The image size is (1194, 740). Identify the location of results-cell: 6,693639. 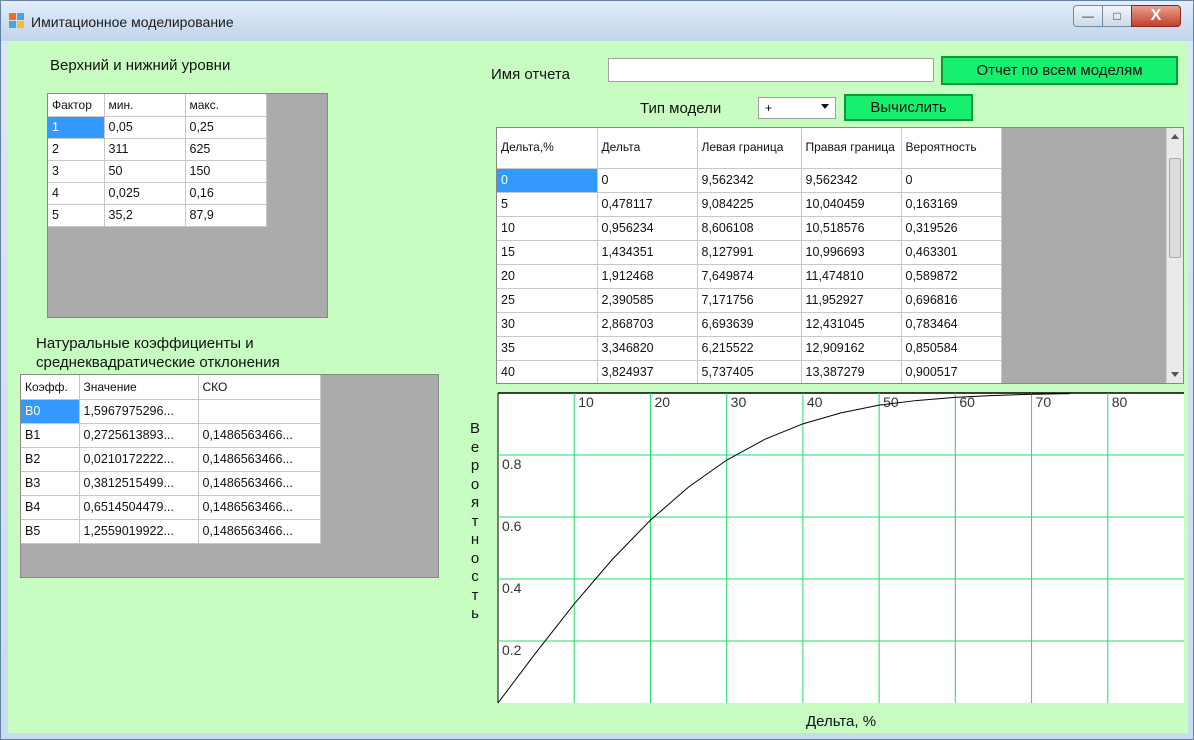
(749, 324).